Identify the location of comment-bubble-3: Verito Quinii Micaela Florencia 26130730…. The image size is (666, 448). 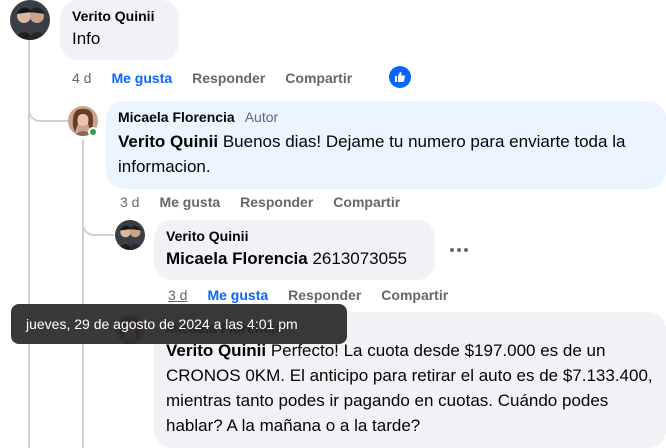
(294, 250).